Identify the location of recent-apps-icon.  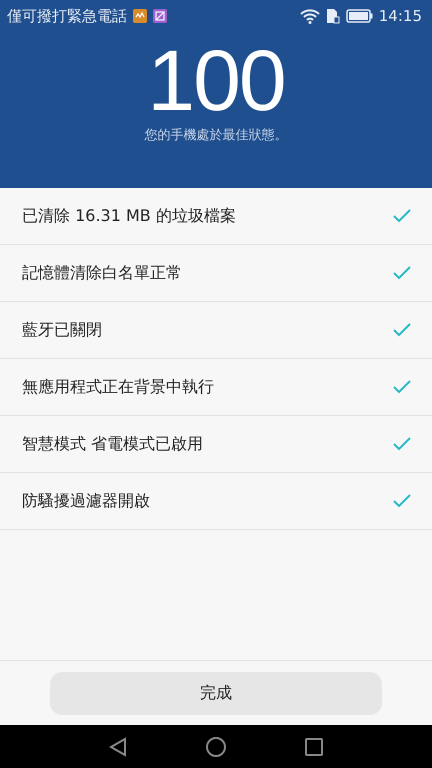
(314, 747).